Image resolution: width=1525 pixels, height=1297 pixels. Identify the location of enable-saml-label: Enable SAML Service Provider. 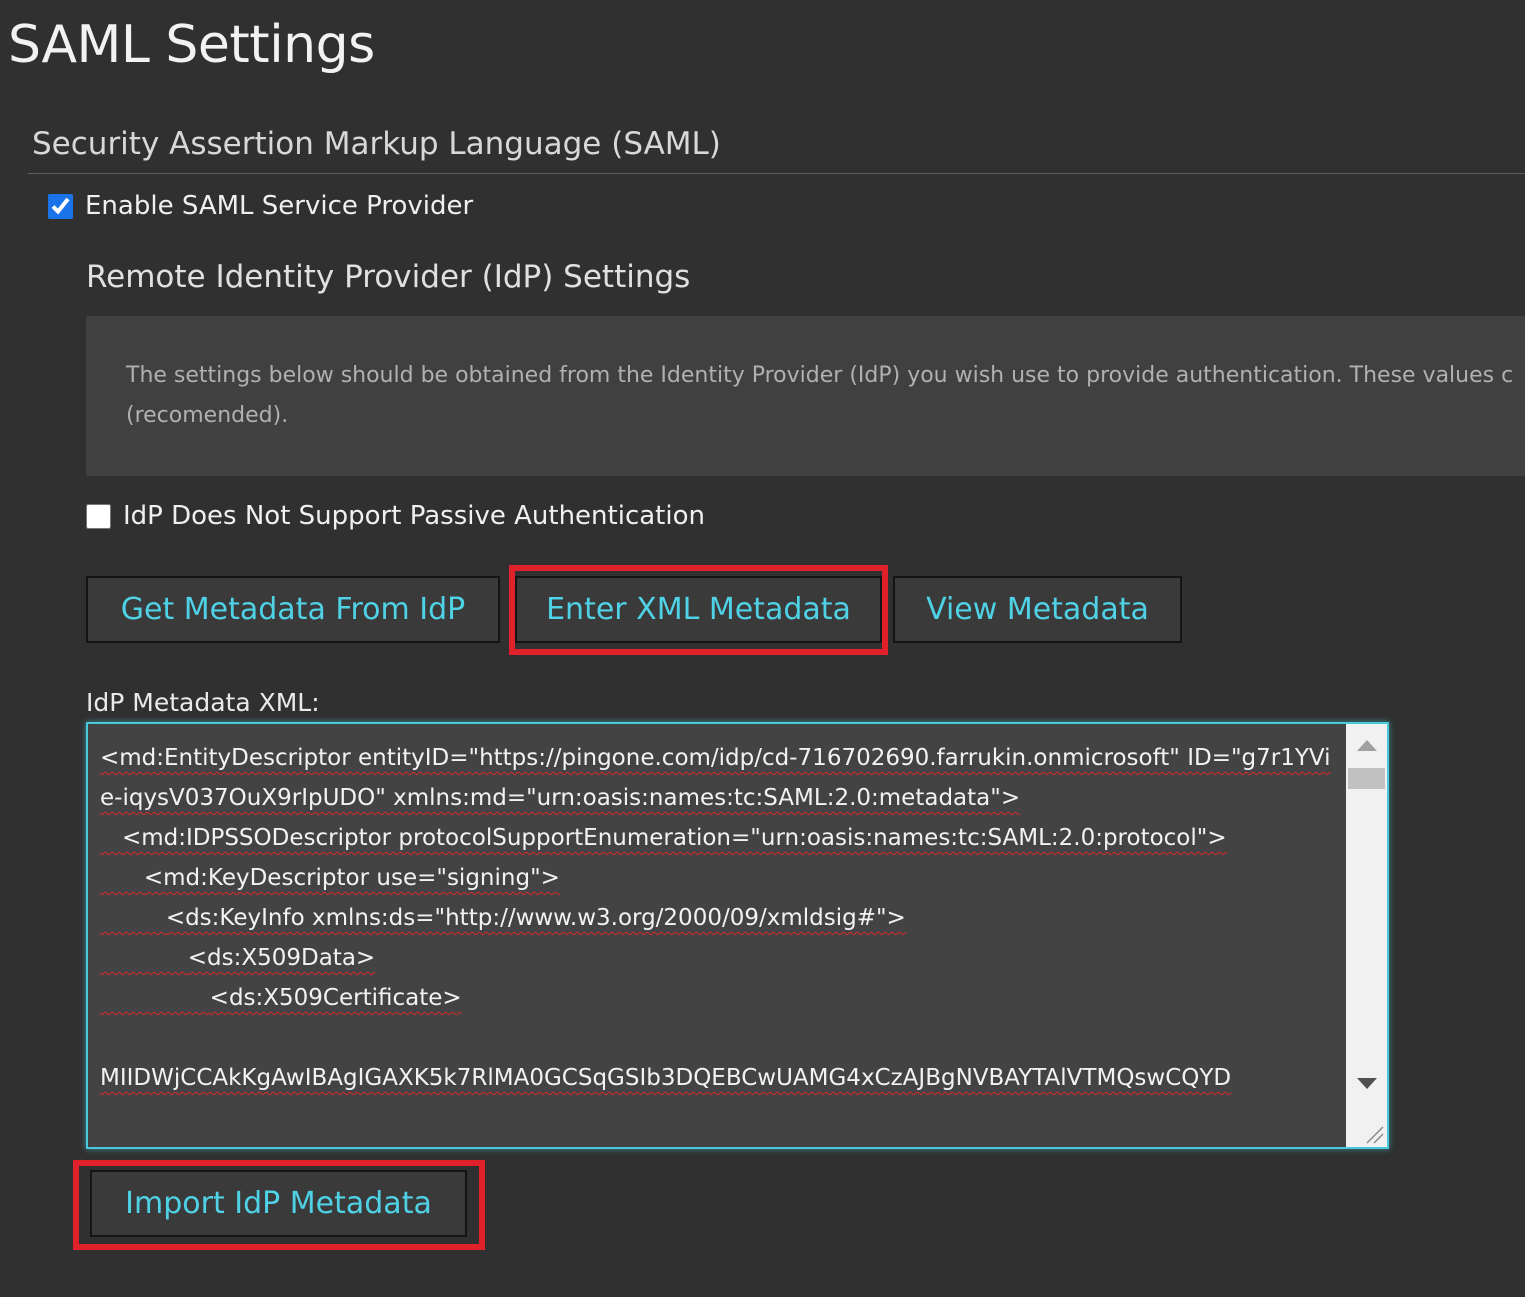
(279, 206).